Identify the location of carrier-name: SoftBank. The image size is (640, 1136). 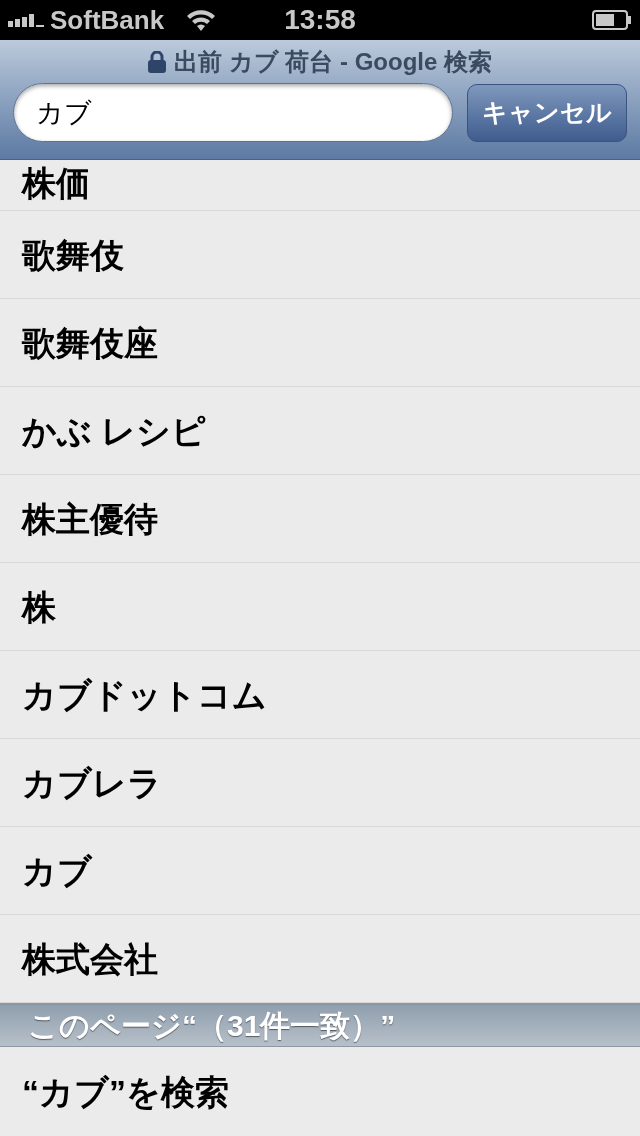
(107, 20).